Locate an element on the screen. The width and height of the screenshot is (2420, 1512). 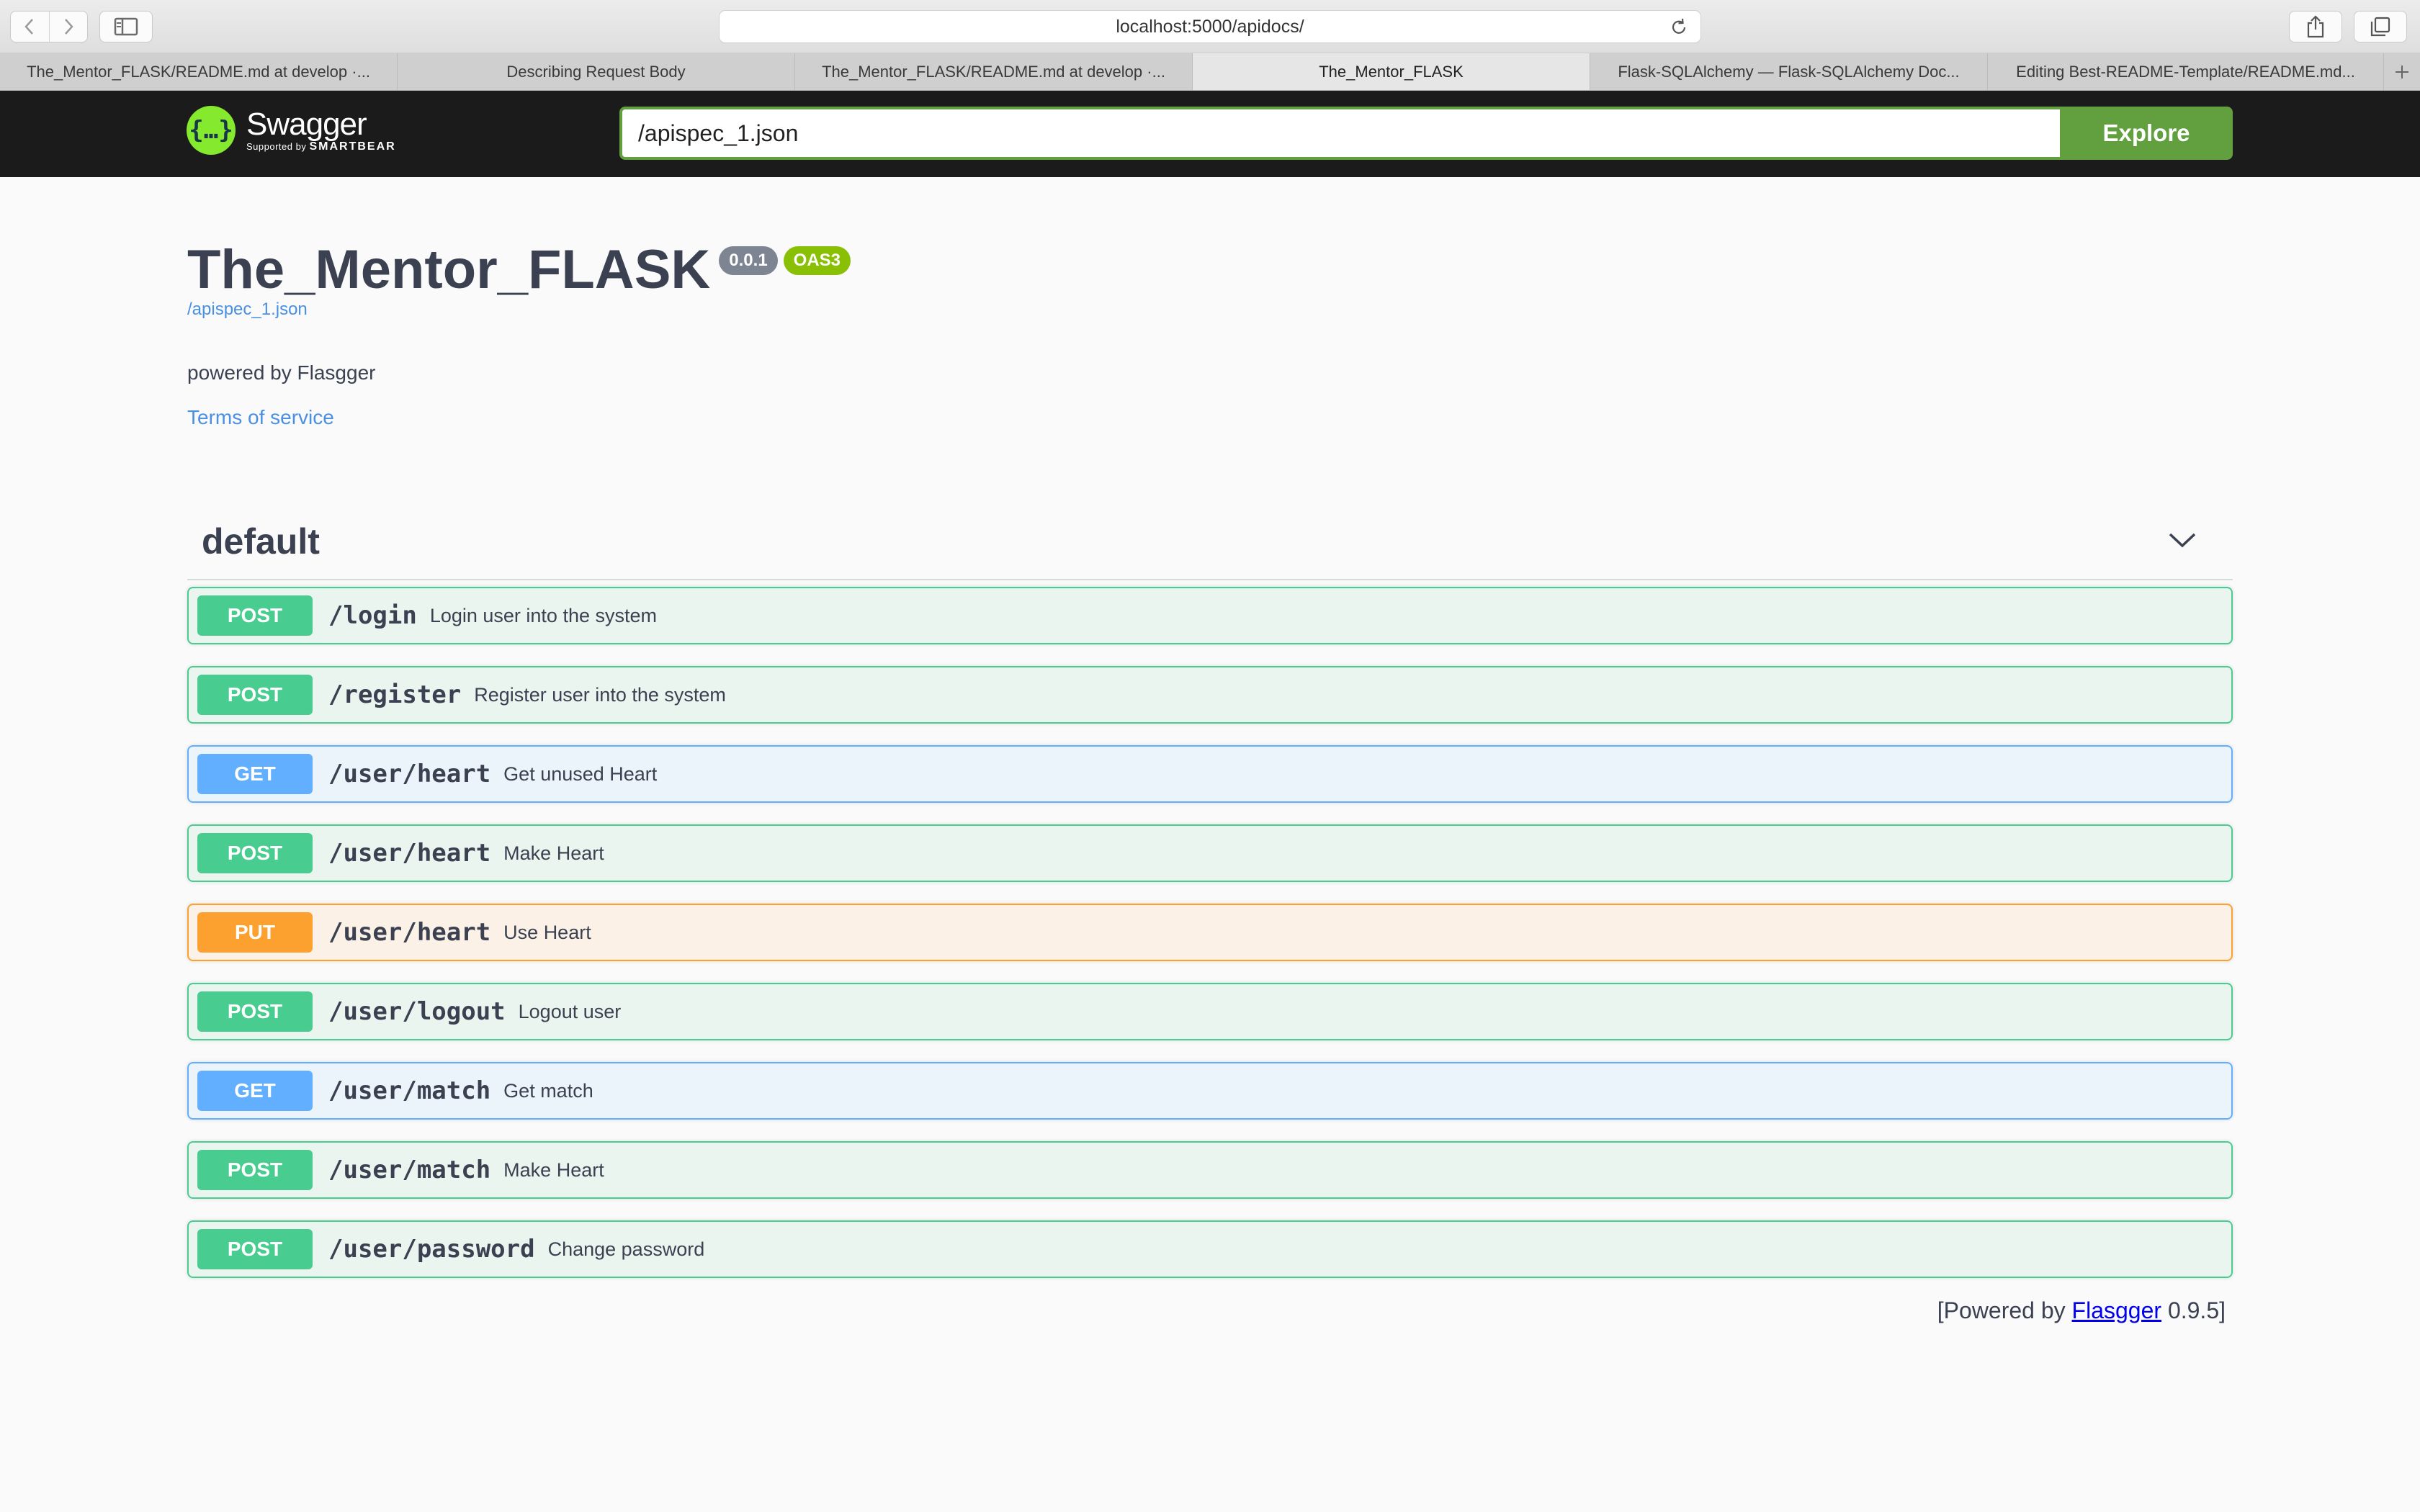
chevron-right-icon is located at coordinates (68, 27).